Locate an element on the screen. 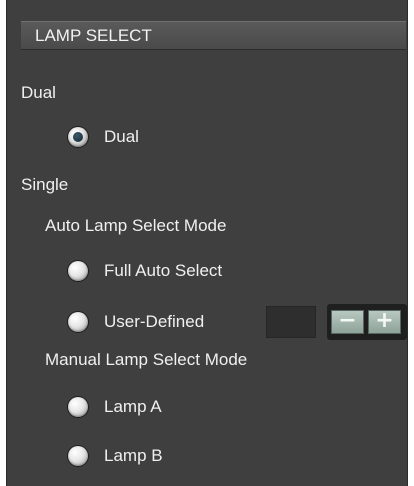  subsection-label-auto-mode: Auto Lamp Select Mode is located at coordinates (136, 225).